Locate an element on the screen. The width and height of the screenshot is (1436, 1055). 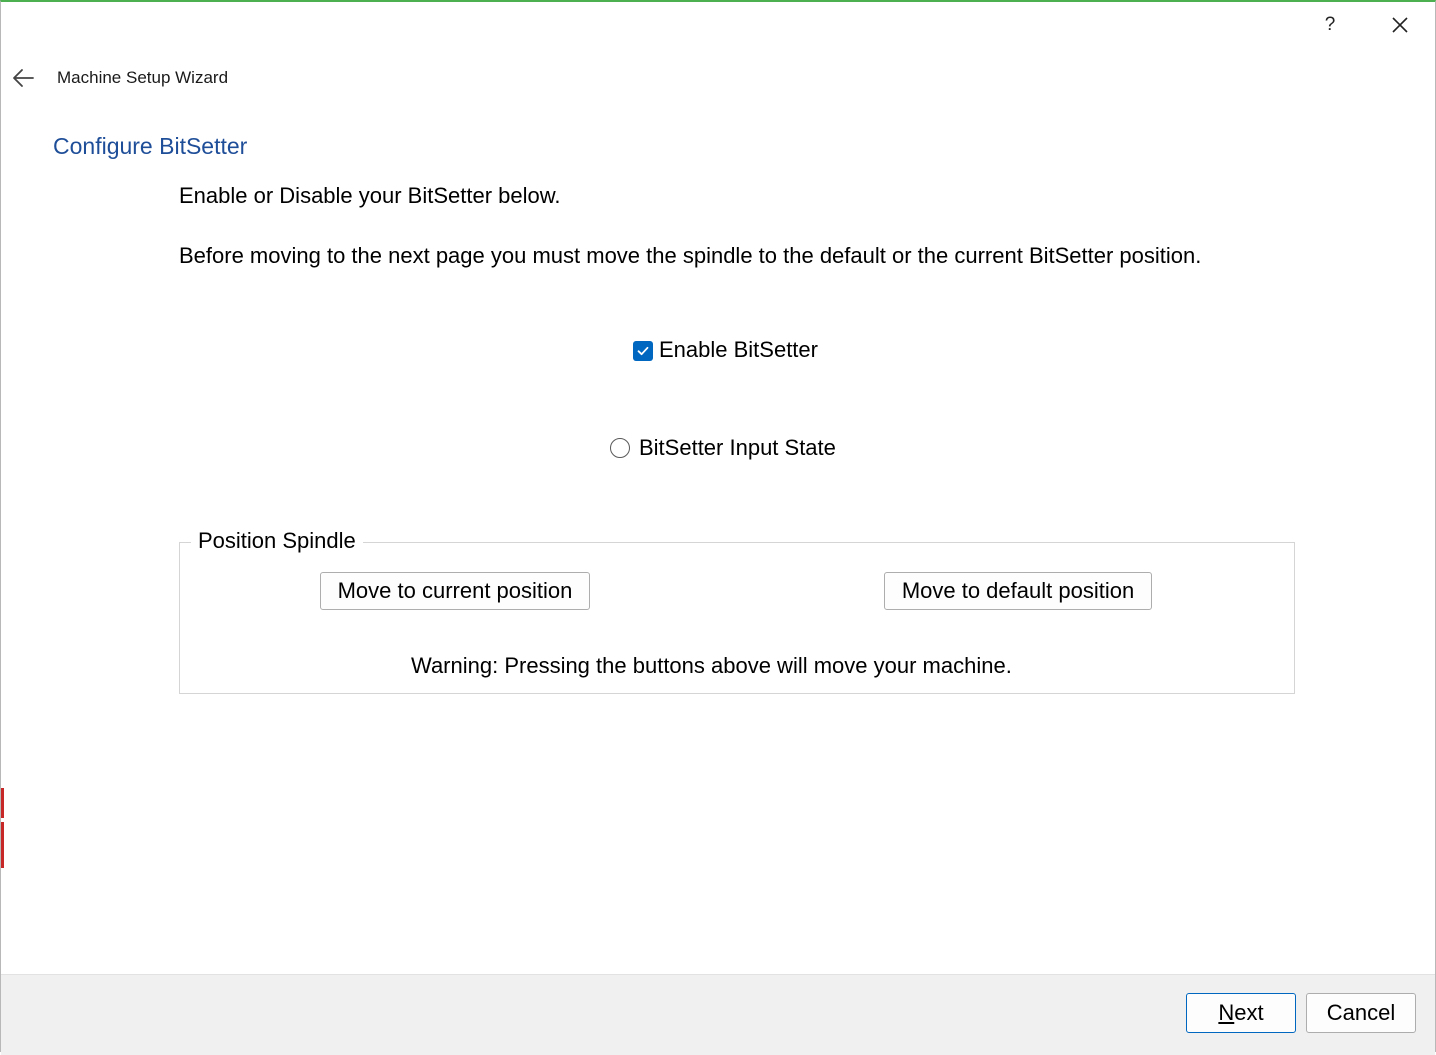
help-icon: ? is located at coordinates (1330, 24).